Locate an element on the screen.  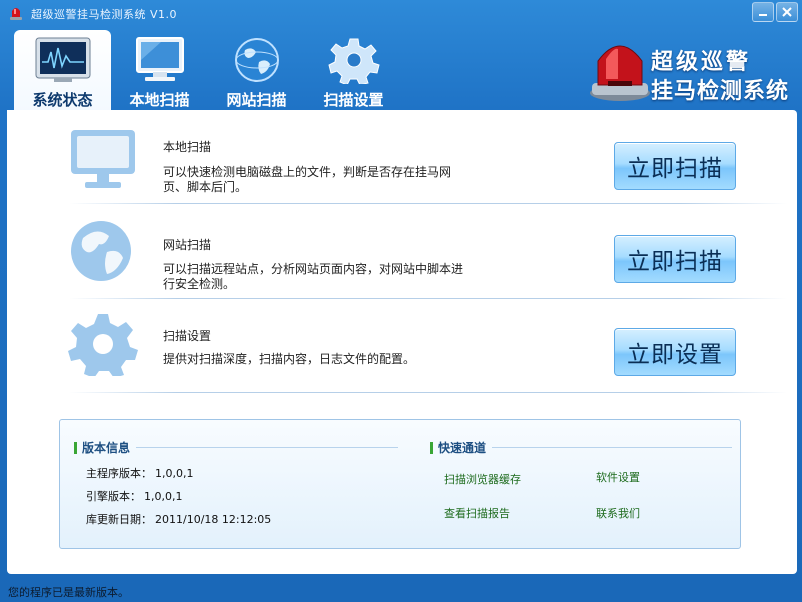
engine-version-row: 引擎版本： 1,0,0,1 is located at coordinates (134, 496).